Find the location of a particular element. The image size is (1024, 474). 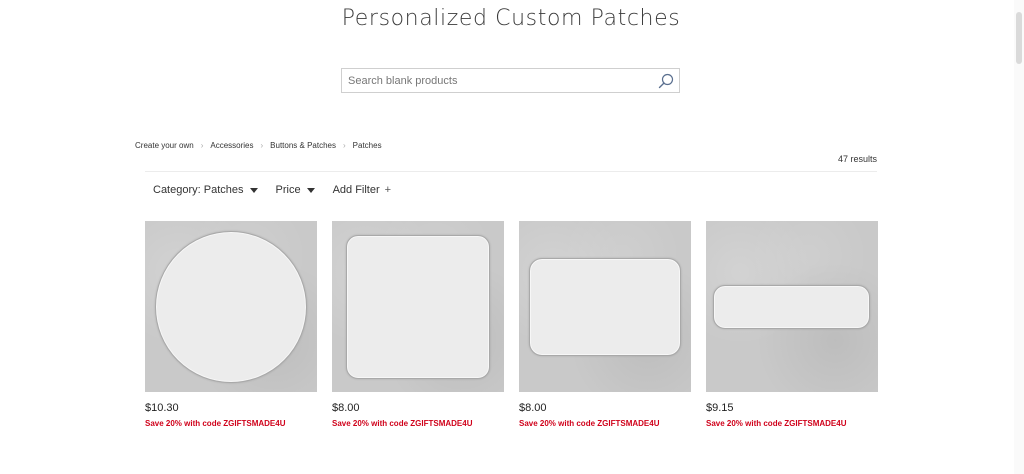

search-input is located at coordinates (498, 80).